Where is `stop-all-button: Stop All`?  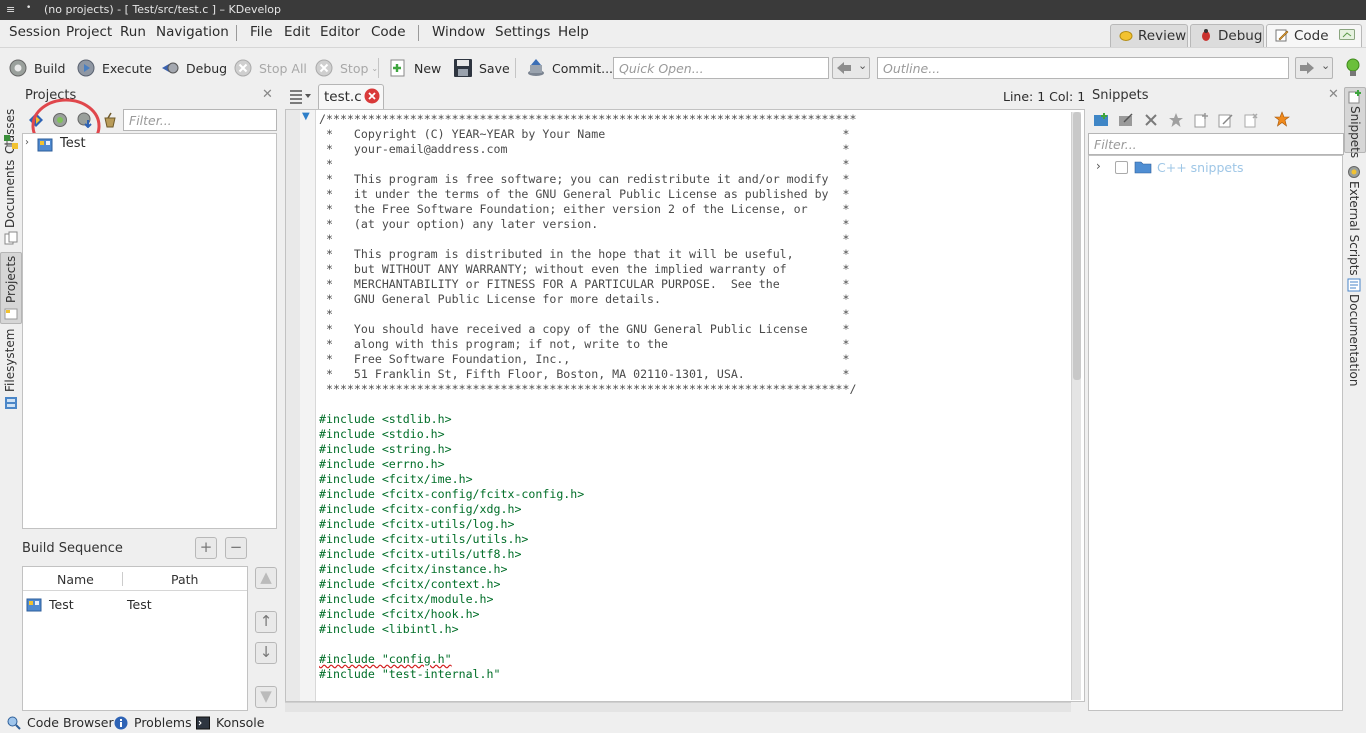 stop-all-button: Stop All is located at coordinates (270, 68).